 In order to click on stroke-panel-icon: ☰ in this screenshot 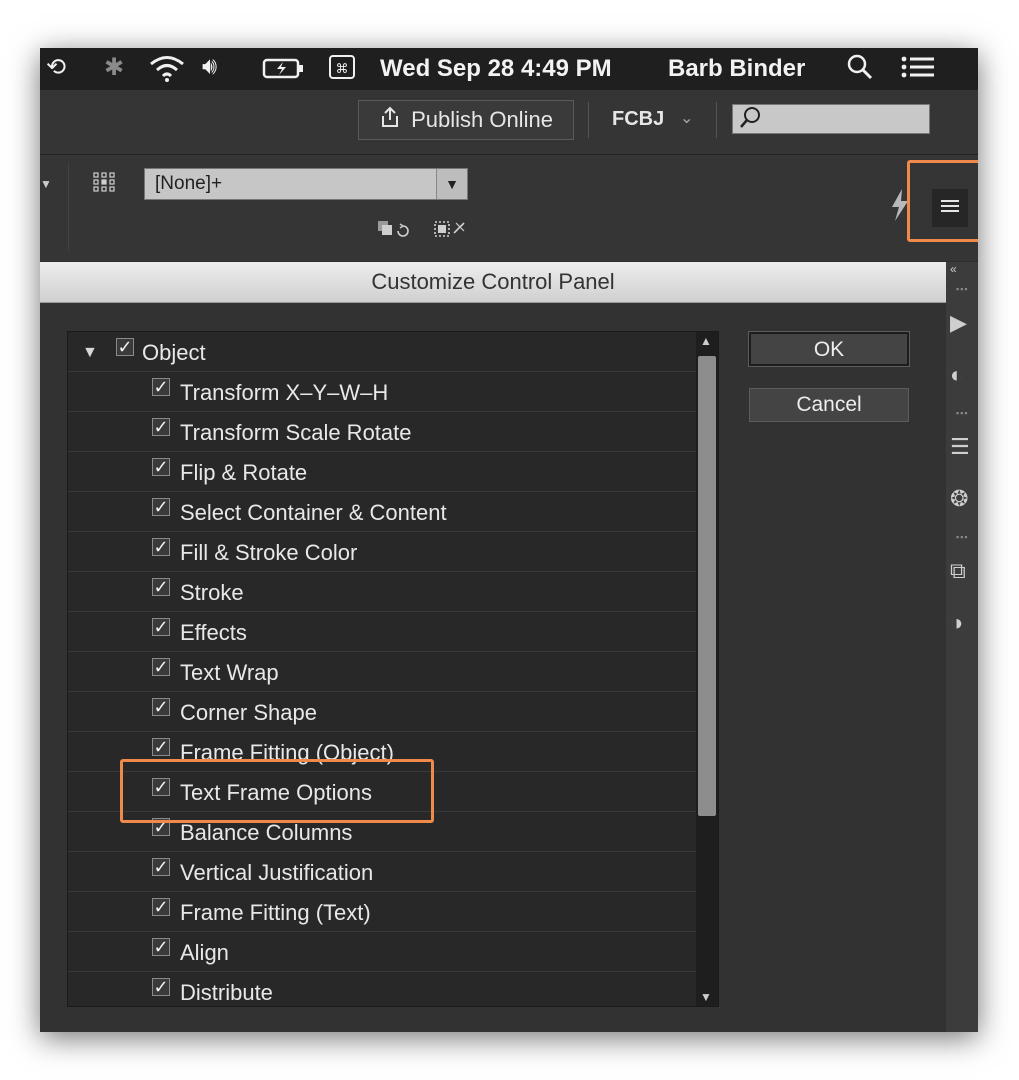, I will do `click(960, 447)`.